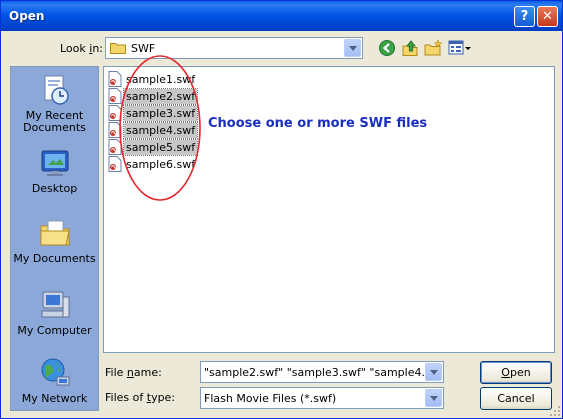 The height and width of the screenshot is (419, 563). I want to click on desktop-icon, so click(54, 163).